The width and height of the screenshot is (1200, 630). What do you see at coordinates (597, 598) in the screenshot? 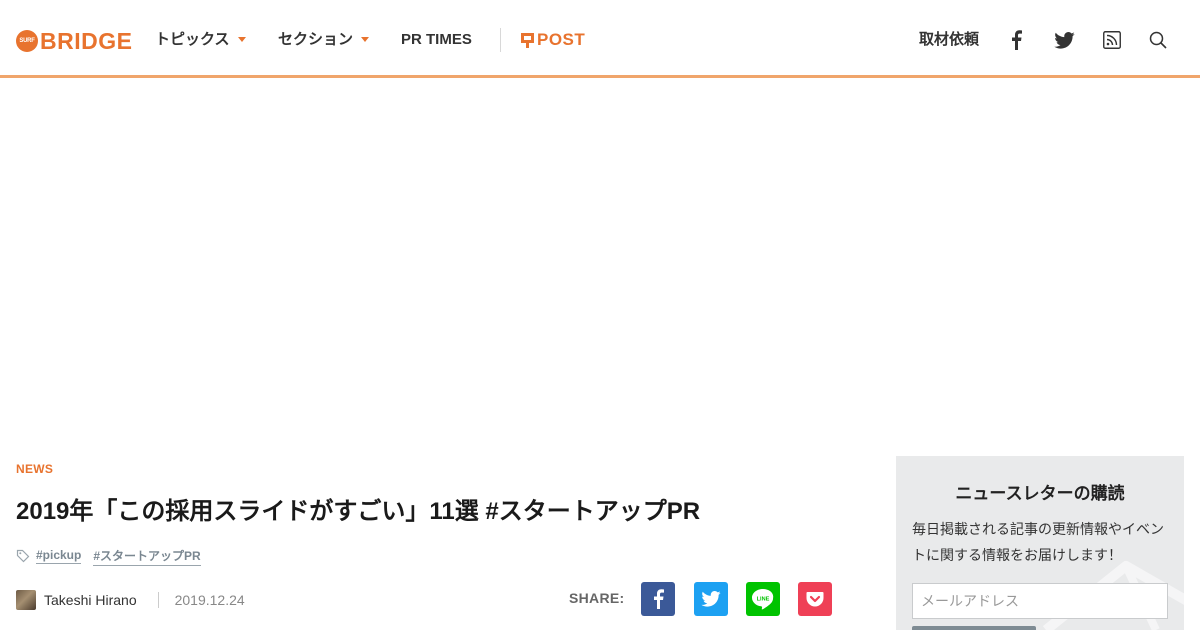
I see `share-label: SHARE:` at bounding box center [597, 598].